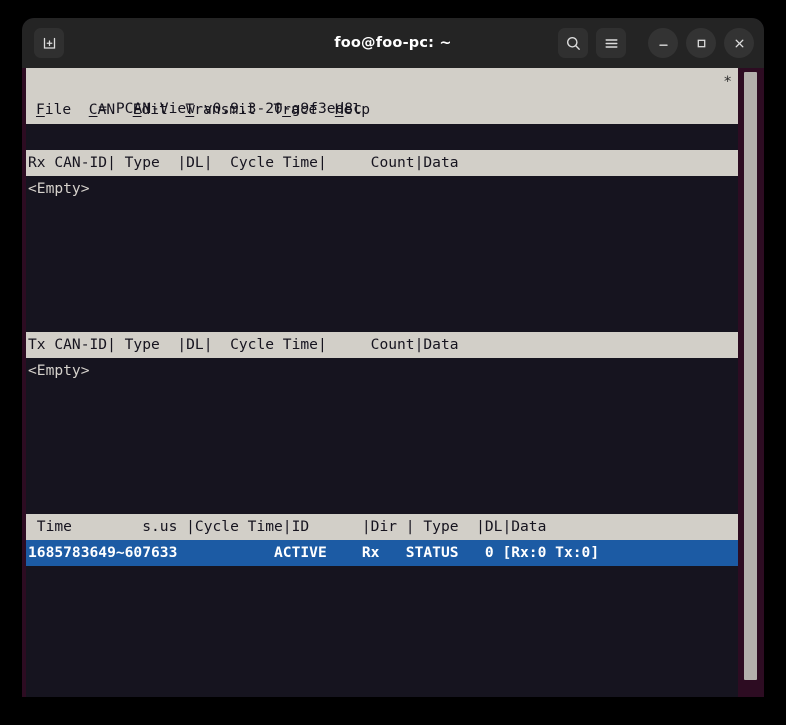  Describe the element at coordinates (750, 376) in the screenshot. I see `scrollbar-thumb` at that location.